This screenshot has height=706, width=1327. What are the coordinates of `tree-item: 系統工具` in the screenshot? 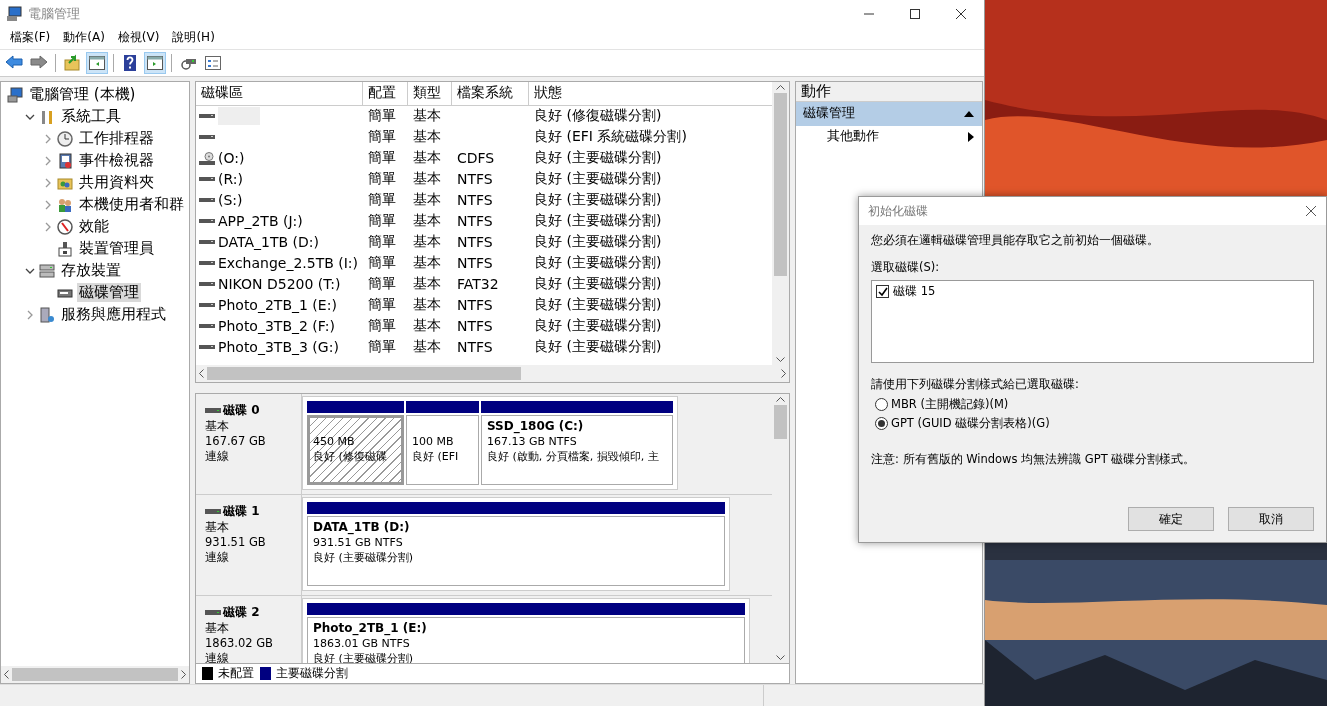 It's located at (91, 117).